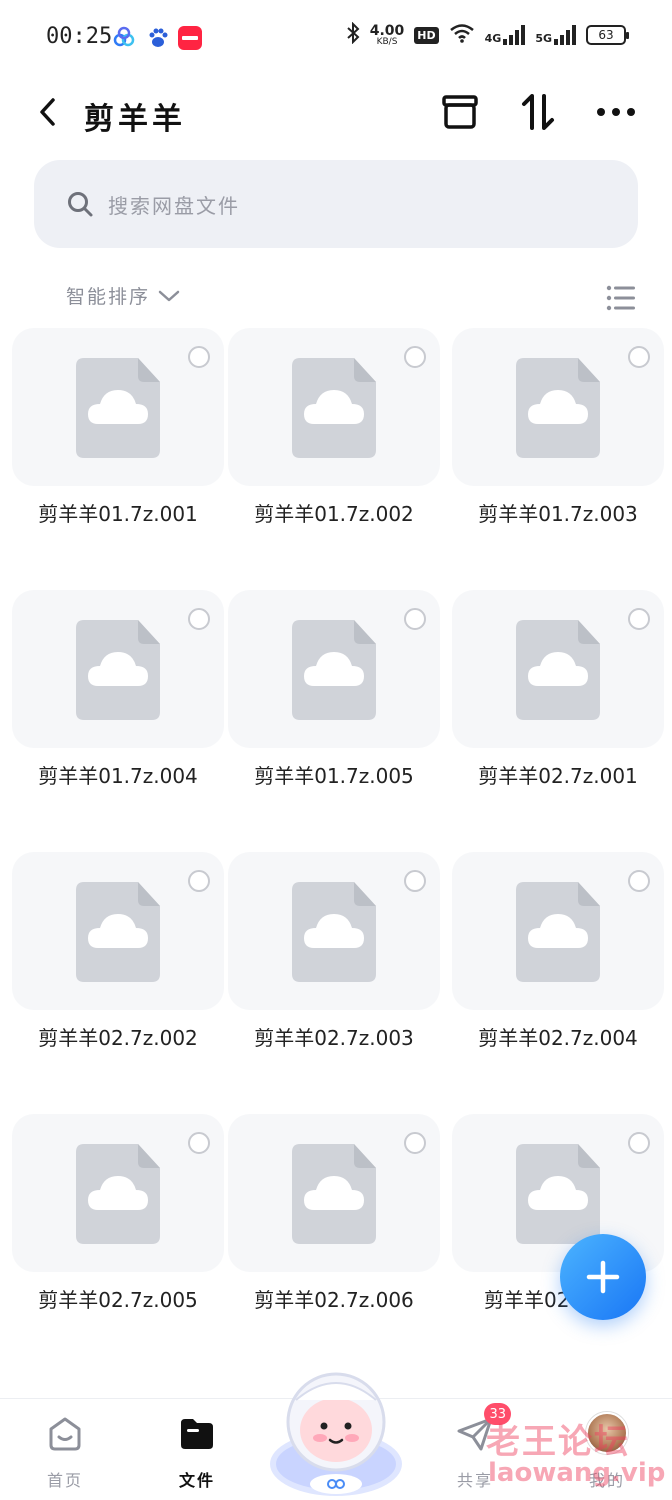 Image resolution: width=672 pixels, height=1500 pixels. What do you see at coordinates (118, 1300) in the screenshot?
I see `file-name: 剪羊羊02.7z.005` at bounding box center [118, 1300].